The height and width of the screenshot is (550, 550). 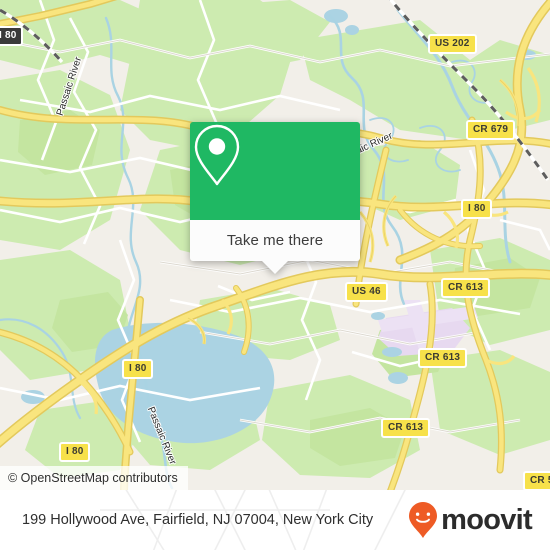 I want to click on road-shield: US 46, so click(x=366, y=292).